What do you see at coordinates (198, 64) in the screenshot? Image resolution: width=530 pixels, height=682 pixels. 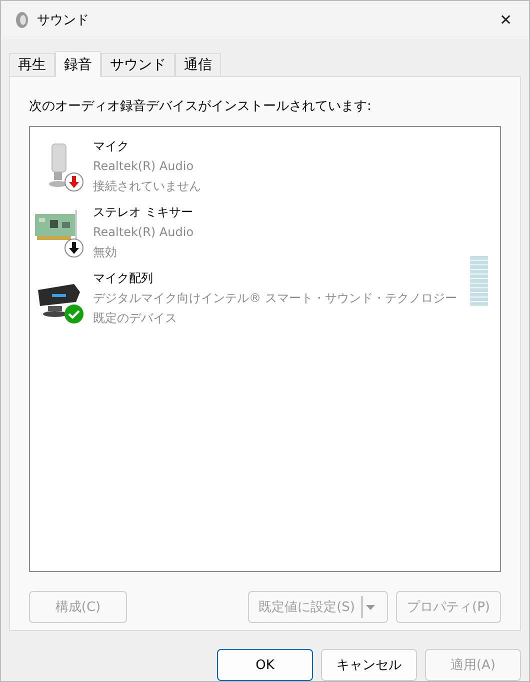 I see `tab: 通信` at bounding box center [198, 64].